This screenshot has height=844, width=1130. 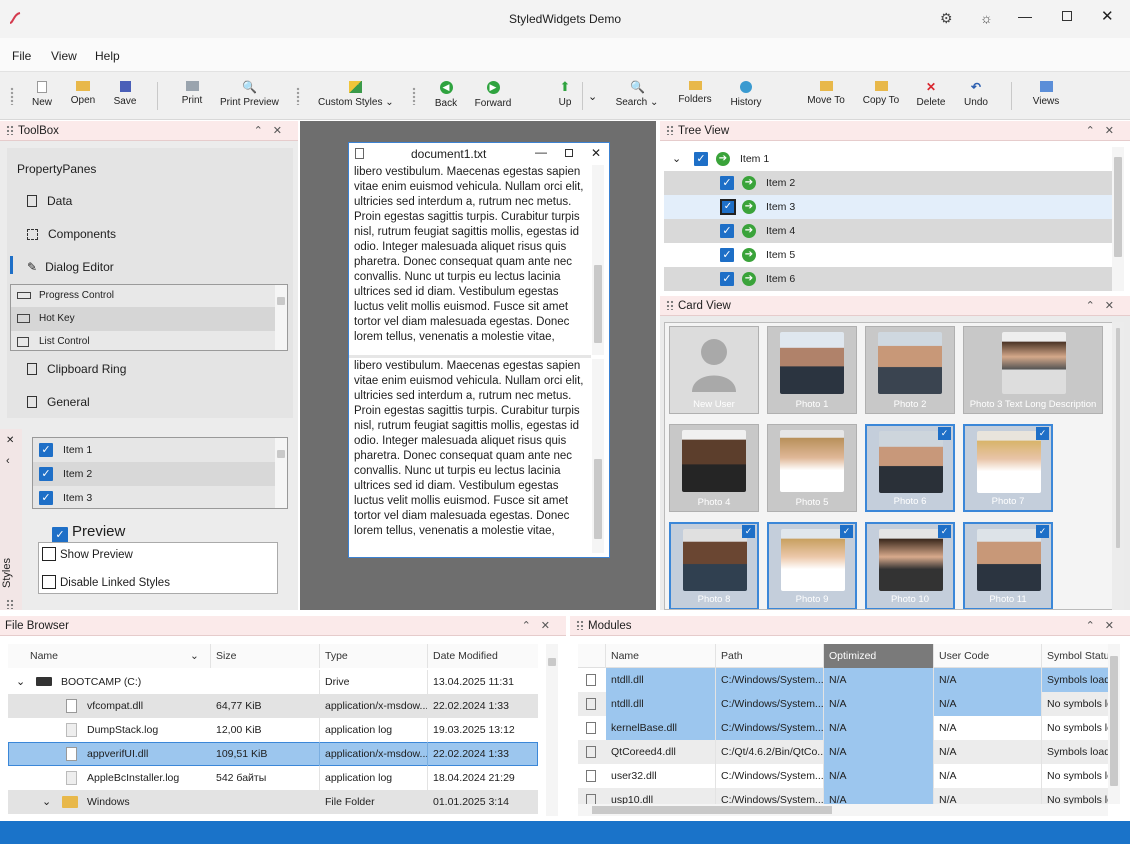 I want to click on list-item: ✓ Item 1, so click(x=160, y=450).